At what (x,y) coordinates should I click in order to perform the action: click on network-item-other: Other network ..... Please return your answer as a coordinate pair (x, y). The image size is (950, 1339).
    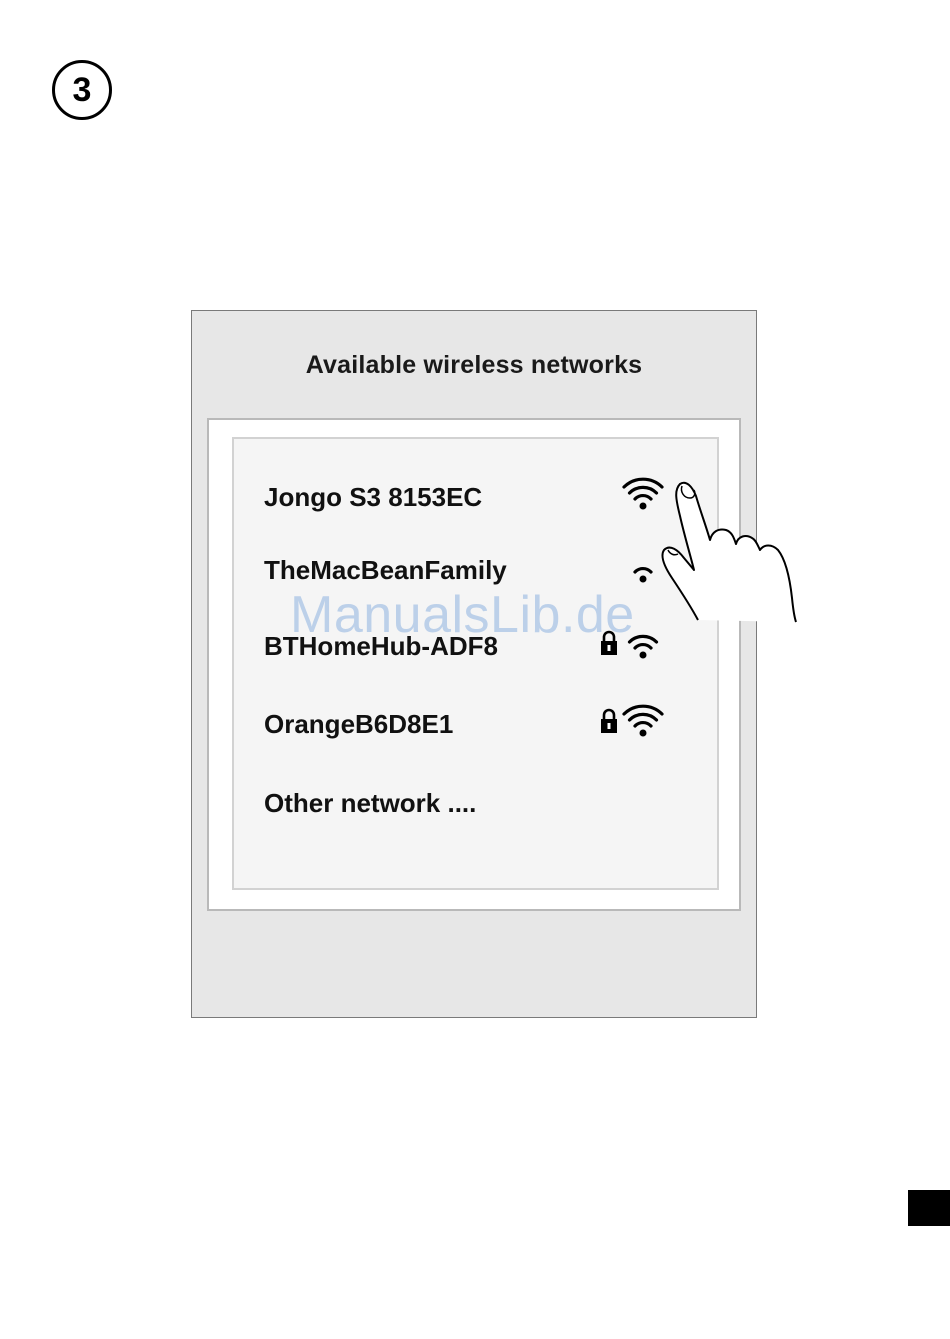
    Looking at the image, I should click on (475, 800).